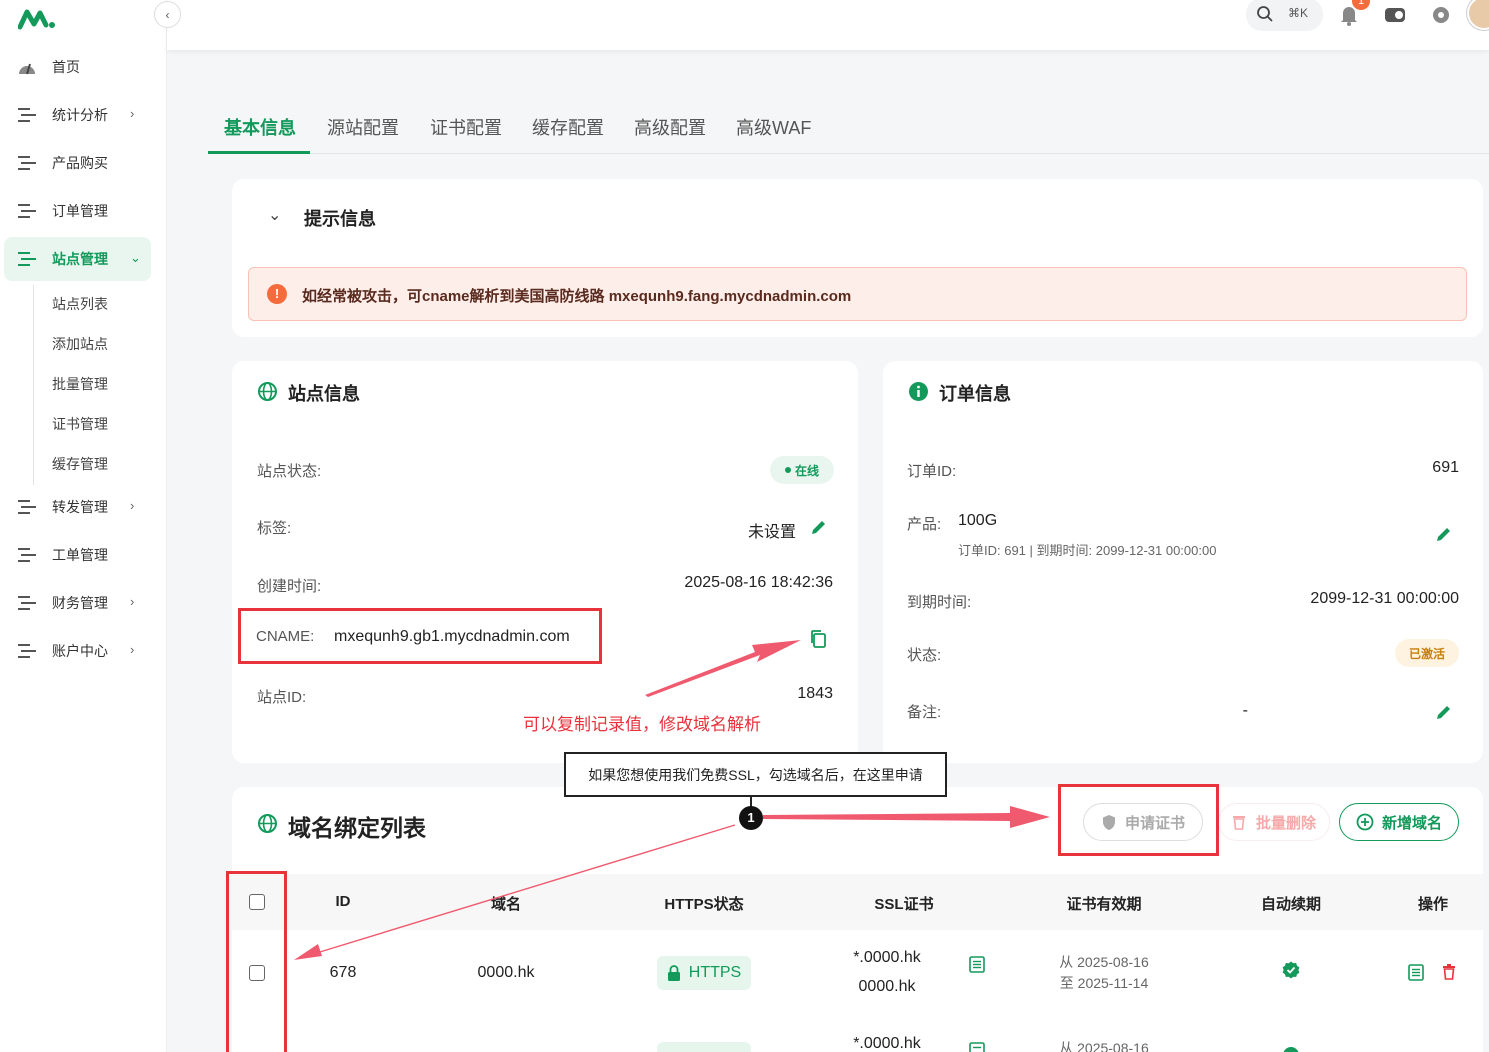  What do you see at coordinates (755, 774) in the screenshot?
I see `ssl-hint-callout: 如果您想使用我们免费SSL，勾选域名后，在这里申请` at bounding box center [755, 774].